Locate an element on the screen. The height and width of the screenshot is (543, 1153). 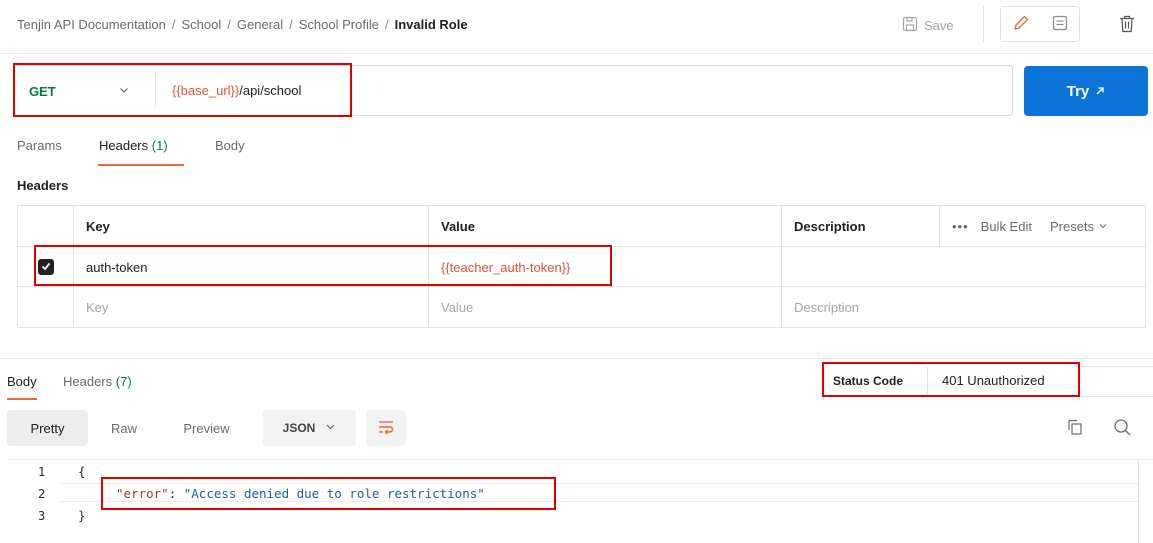
response-divider is located at coordinates (576, 358).